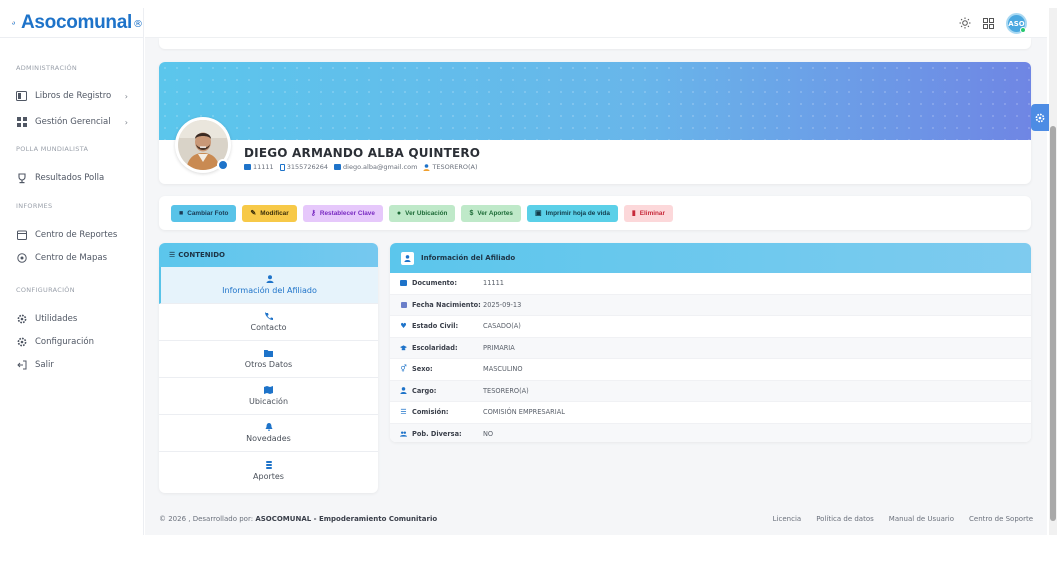 This screenshot has height=569, width=1057. I want to click on gender-icon: ⚥, so click(403, 369).